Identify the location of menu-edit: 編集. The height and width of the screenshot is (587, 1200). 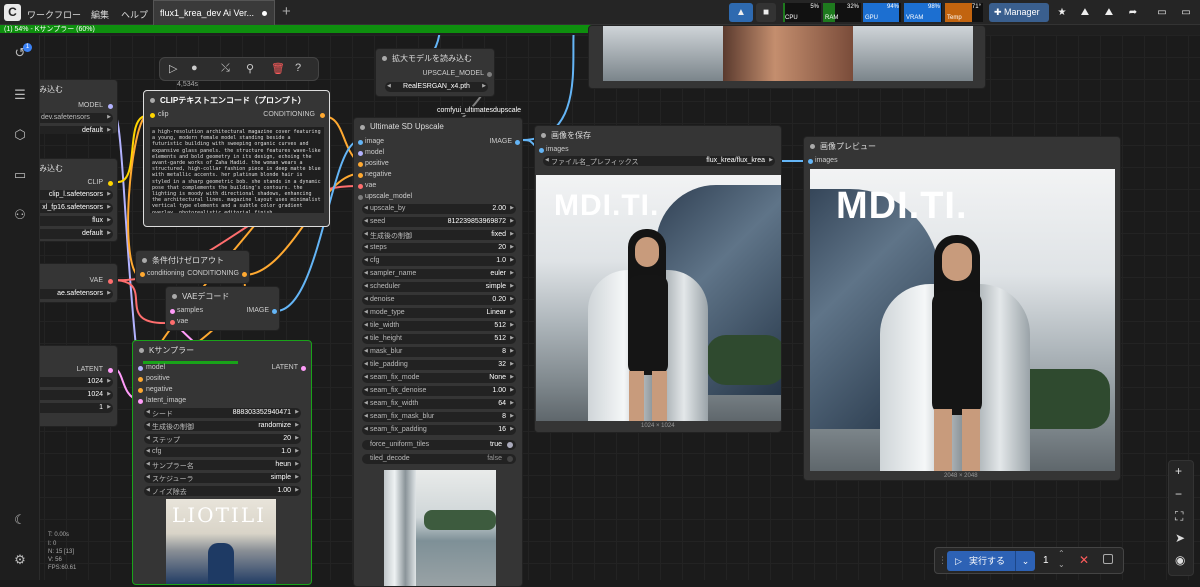
(100, 14).